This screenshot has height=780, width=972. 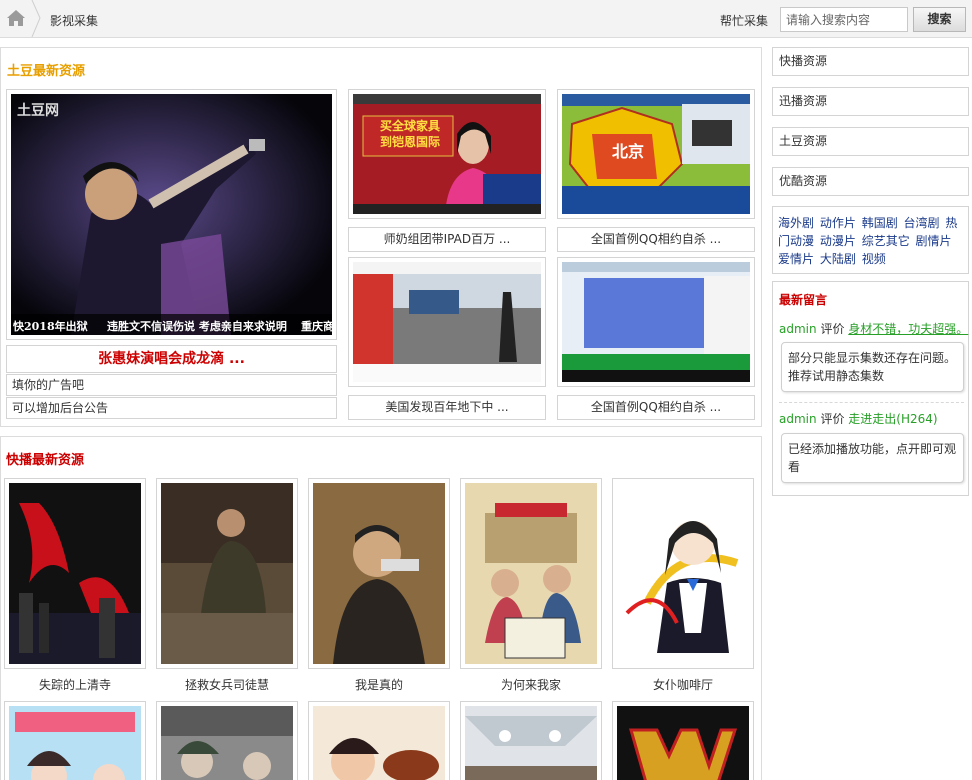 I want to click on feature-subtitle-right: 重庆商, so click(x=316, y=326).